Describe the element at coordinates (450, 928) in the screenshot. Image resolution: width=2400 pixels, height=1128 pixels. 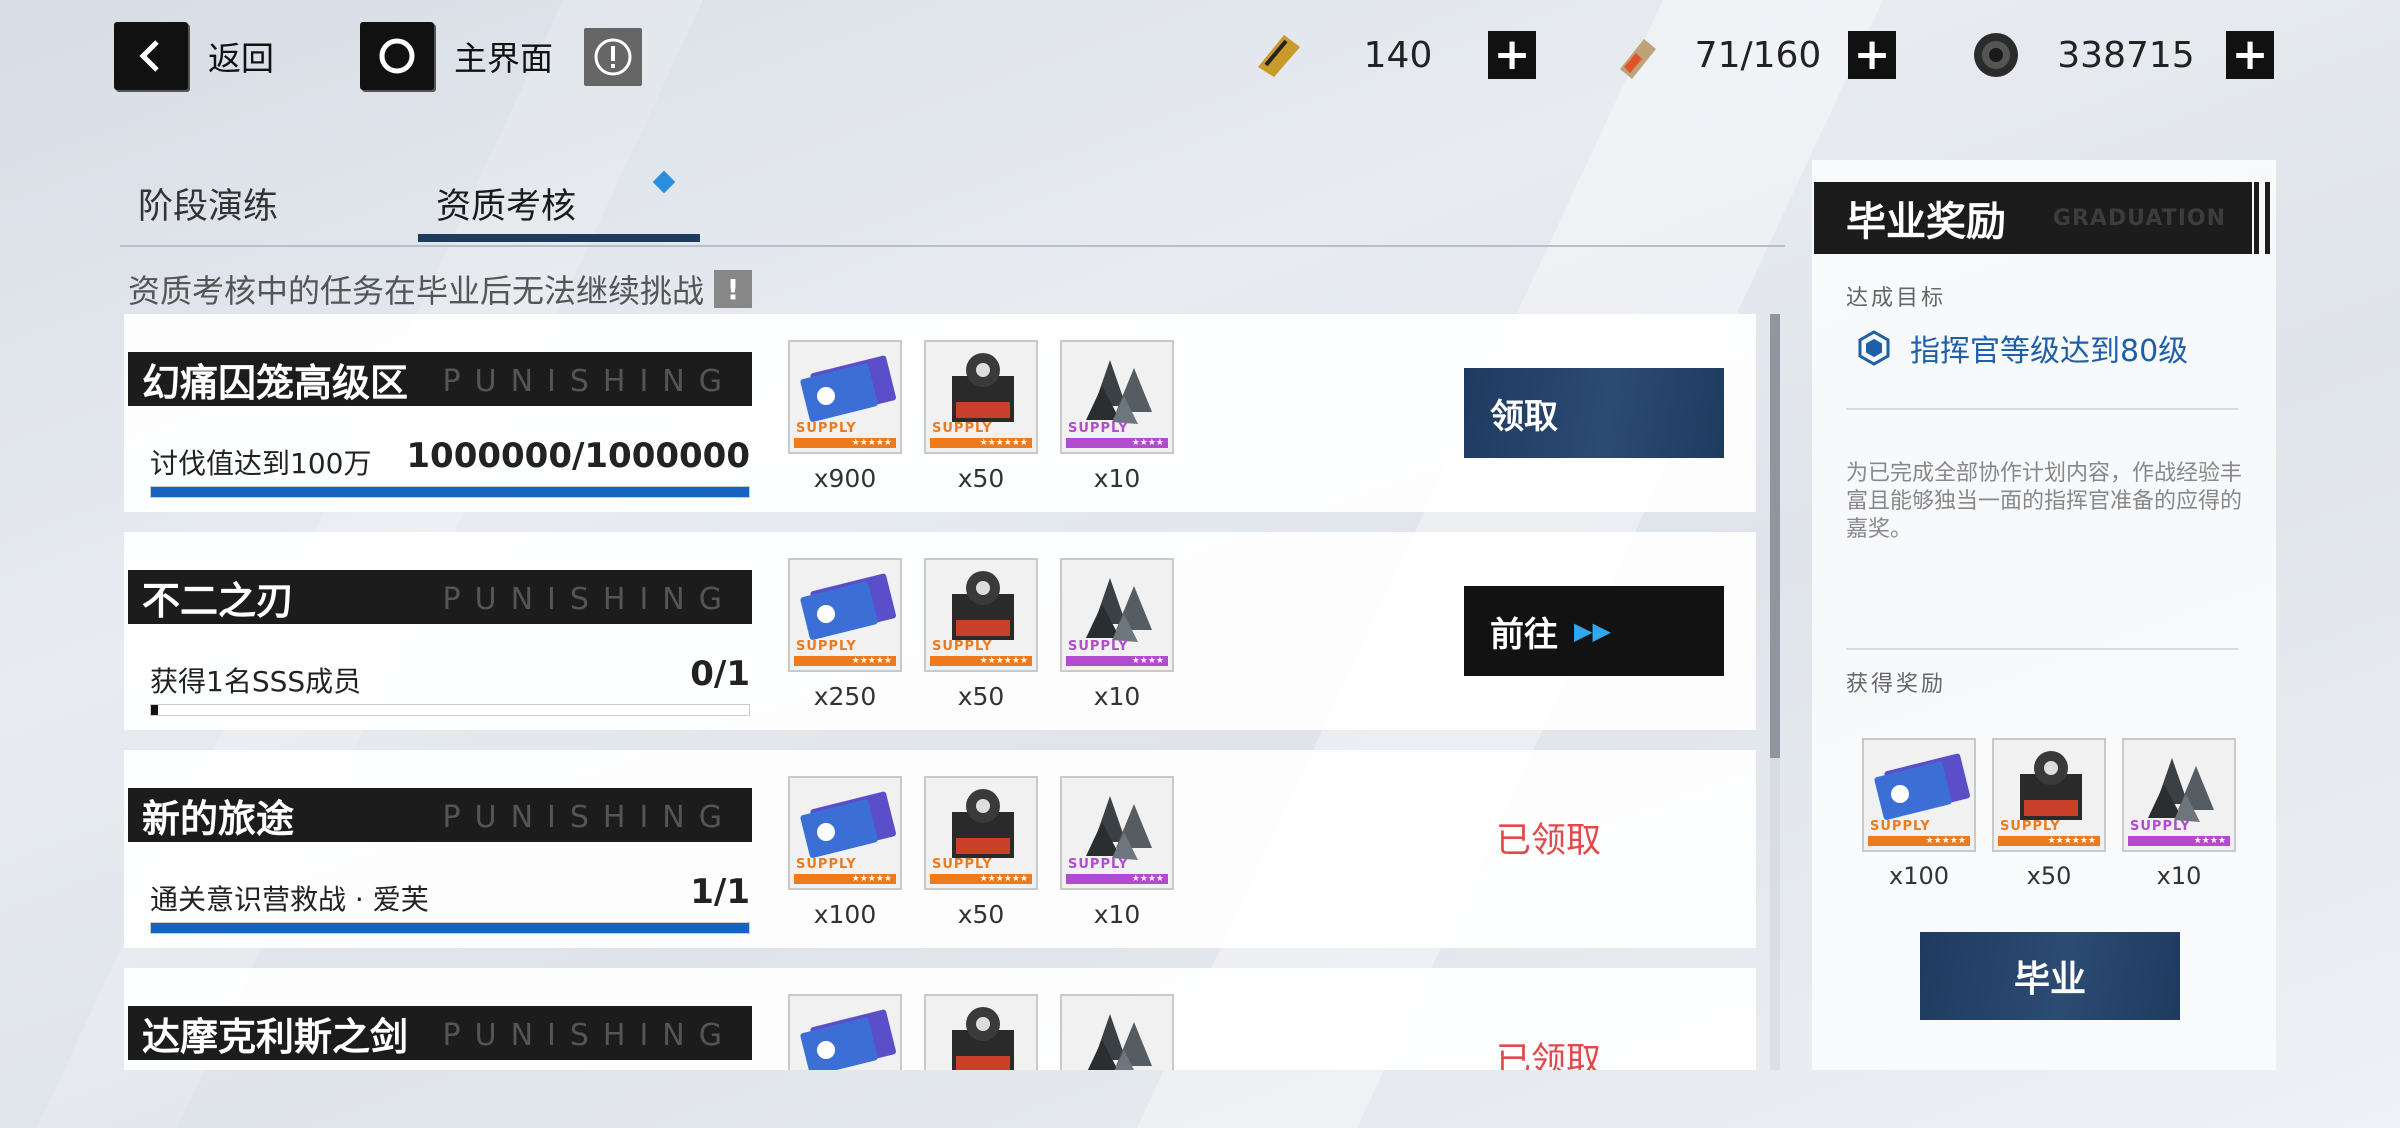
I see `progress-bar` at that location.